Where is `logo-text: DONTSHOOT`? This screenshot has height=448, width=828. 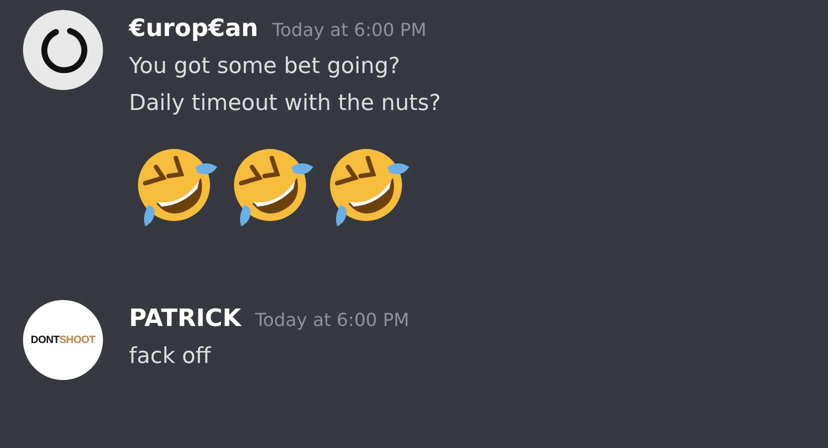
logo-text: DONTSHOOT is located at coordinates (63, 340).